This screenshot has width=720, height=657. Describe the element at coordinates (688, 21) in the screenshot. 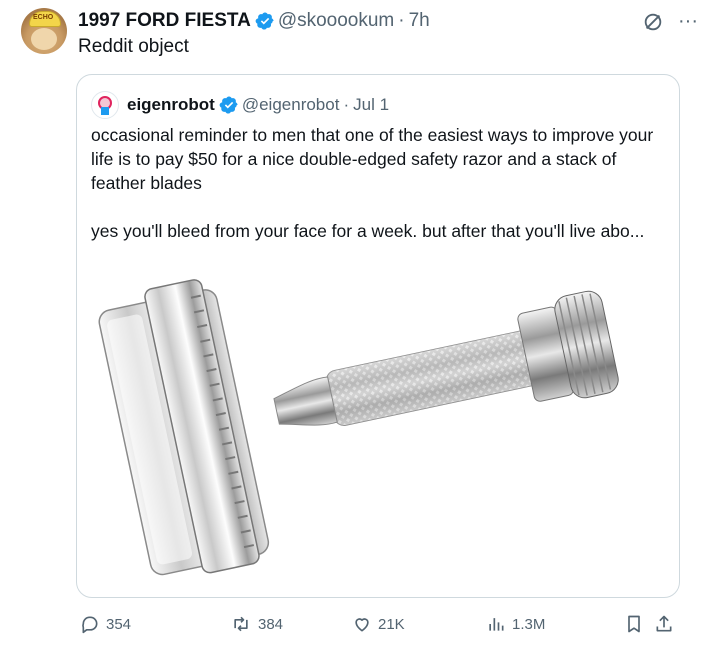

I see `more-options-icon: ···` at that location.